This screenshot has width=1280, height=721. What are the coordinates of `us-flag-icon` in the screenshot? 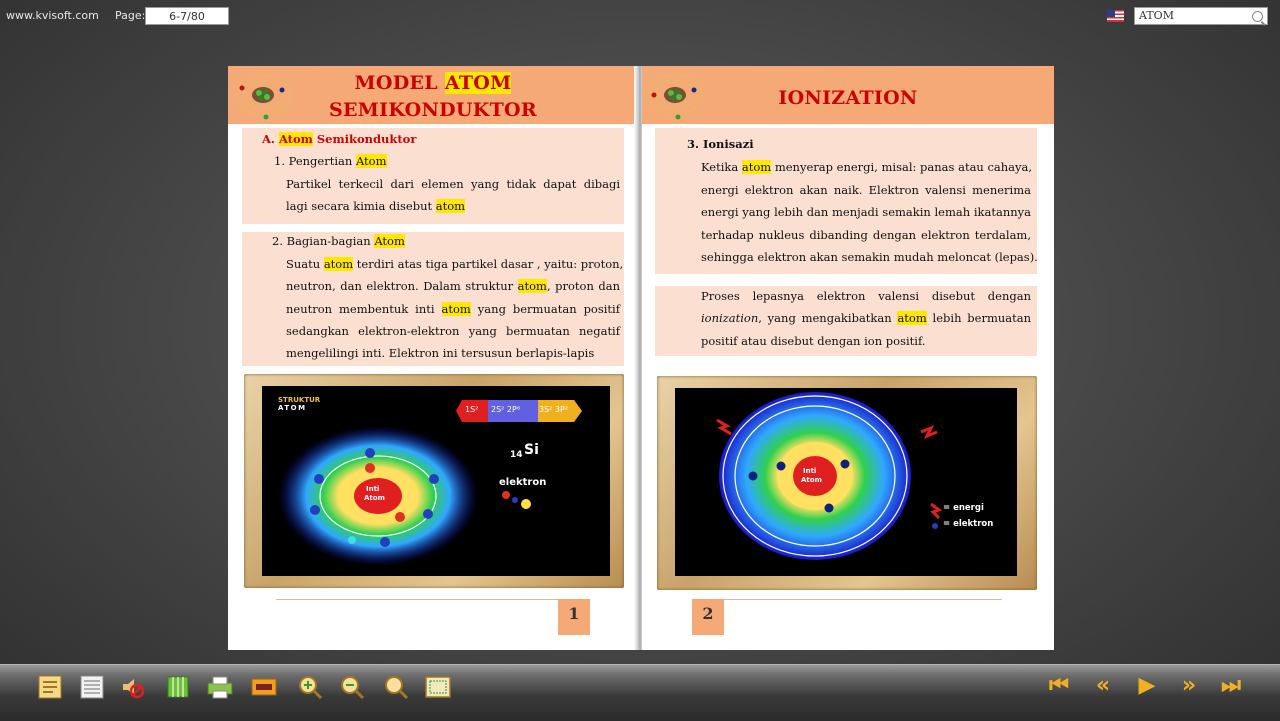 It's located at (1115, 16).